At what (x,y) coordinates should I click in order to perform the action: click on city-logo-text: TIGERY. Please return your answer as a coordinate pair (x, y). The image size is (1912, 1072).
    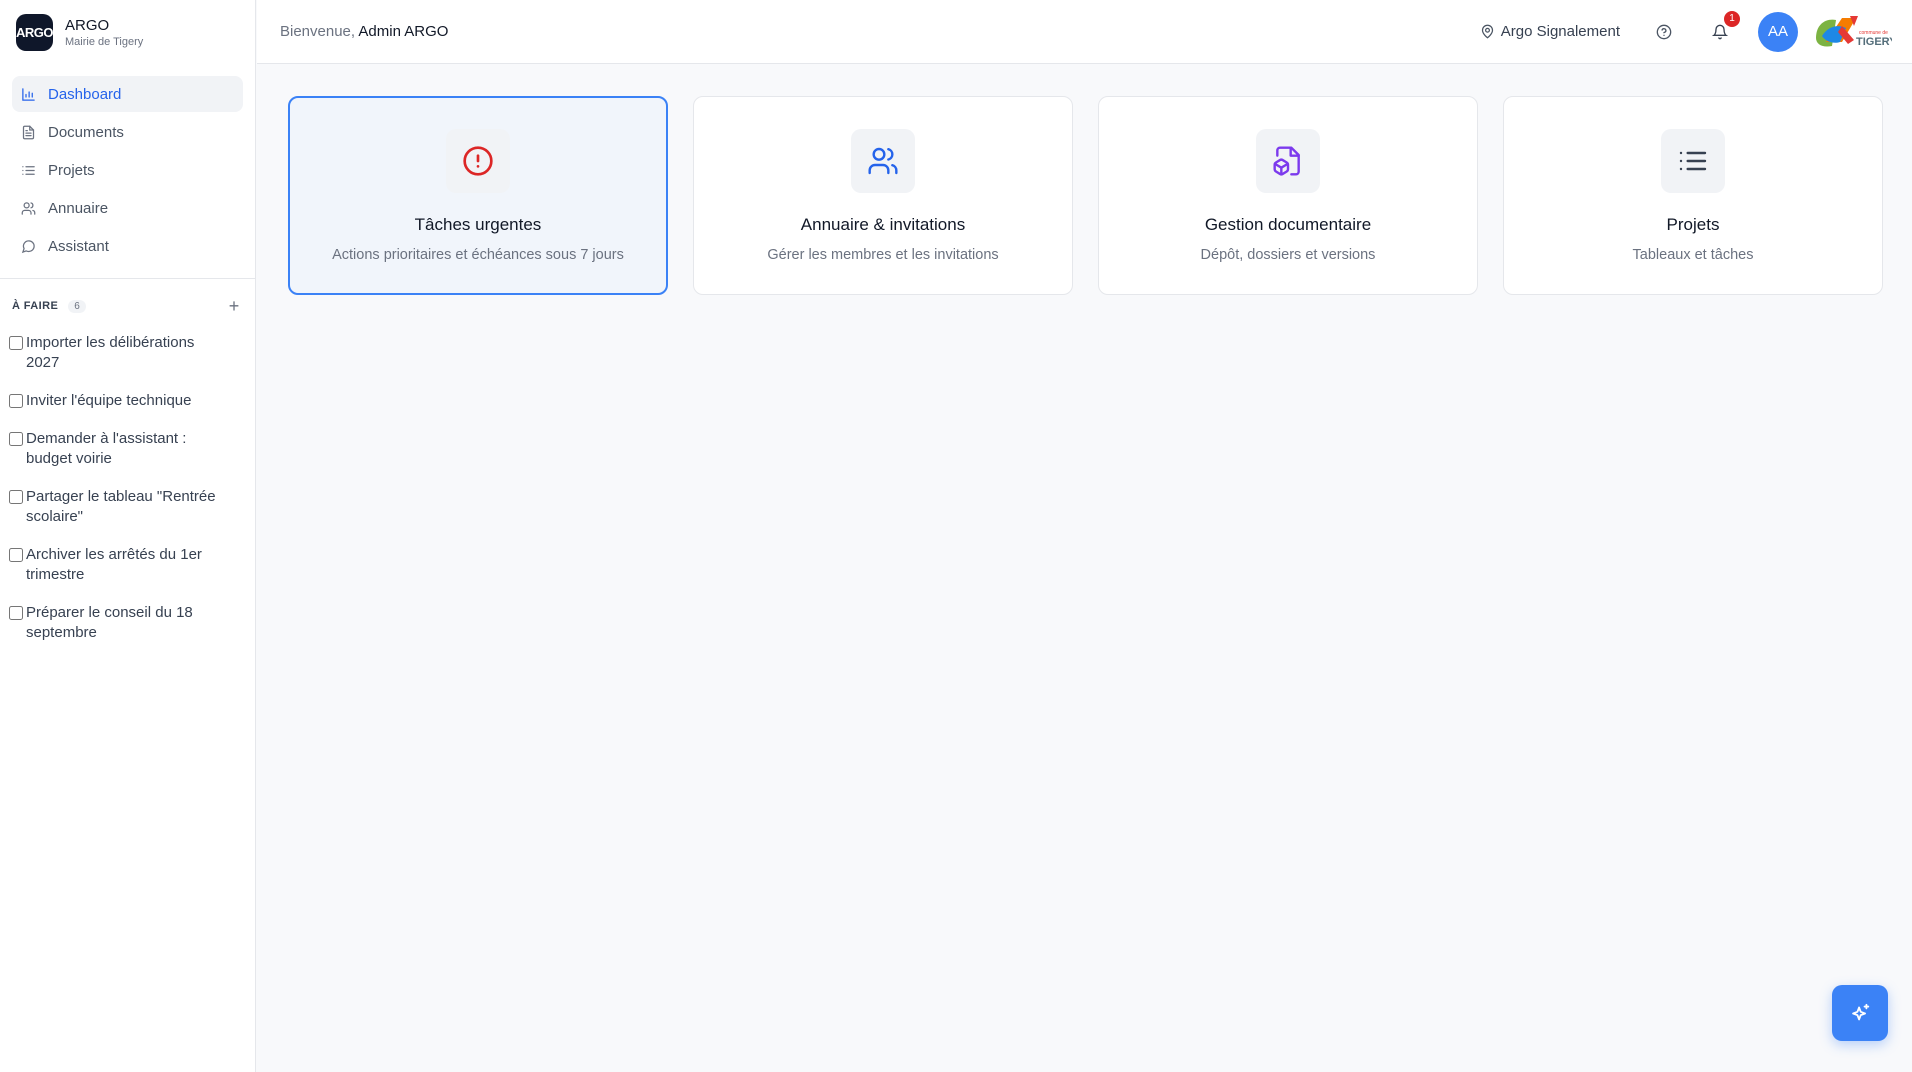
    Looking at the image, I should click on (1874, 42).